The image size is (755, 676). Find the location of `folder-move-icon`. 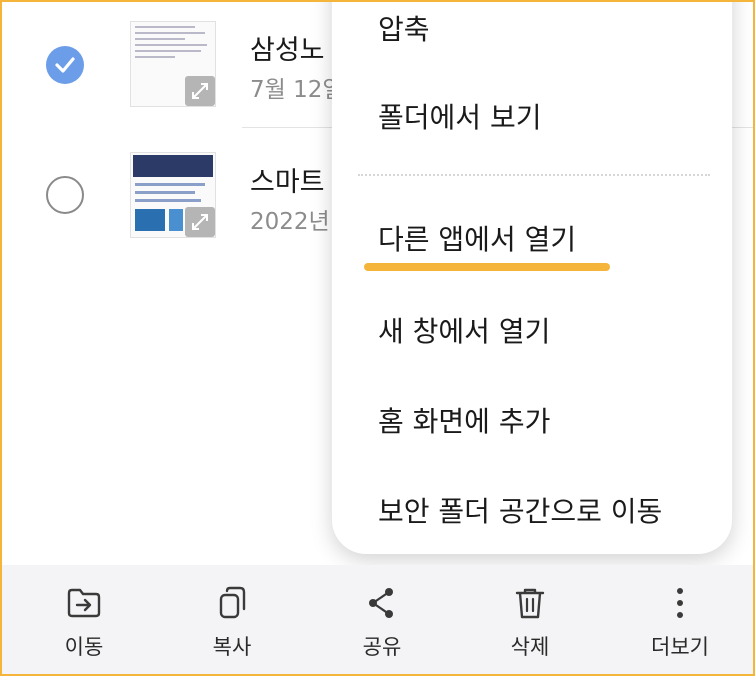

folder-move-icon is located at coordinates (84, 603).